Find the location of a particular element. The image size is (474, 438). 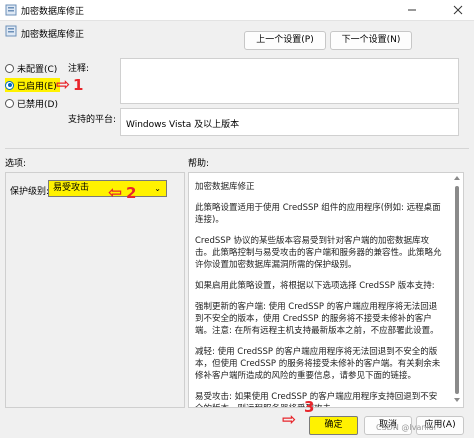

annotation-arrow-3: ⇨ is located at coordinates (289, 420).